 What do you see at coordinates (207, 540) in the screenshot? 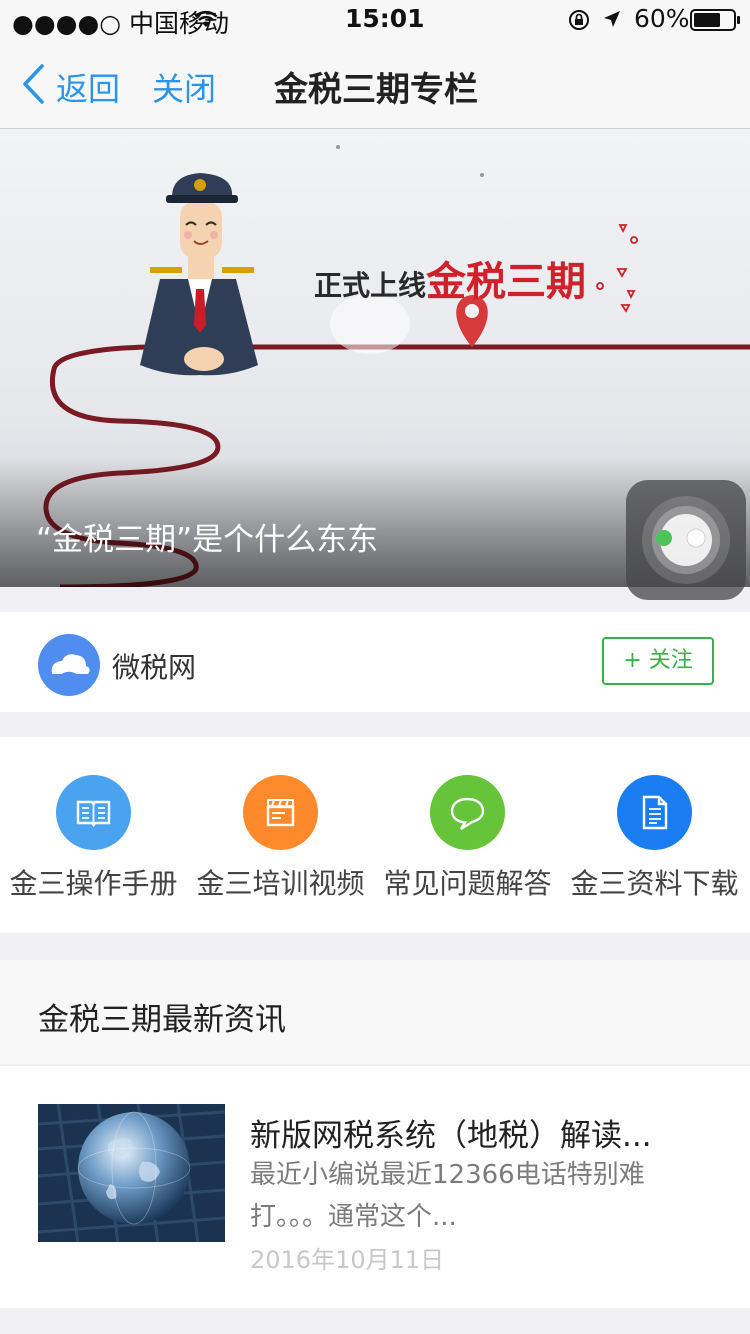
I see `banner-caption: “金税三期”是个什么东东` at bounding box center [207, 540].